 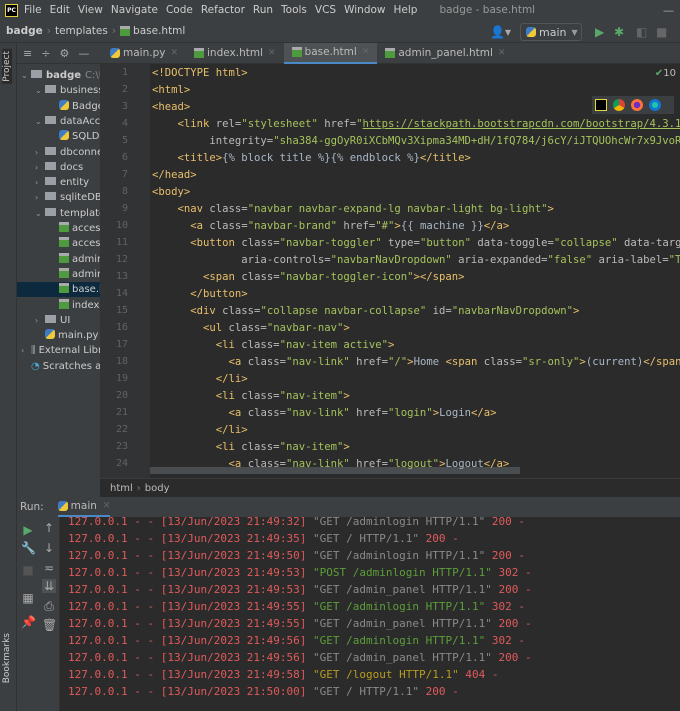 What do you see at coordinates (364, 10) in the screenshot?
I see `menu-window: Window` at bounding box center [364, 10].